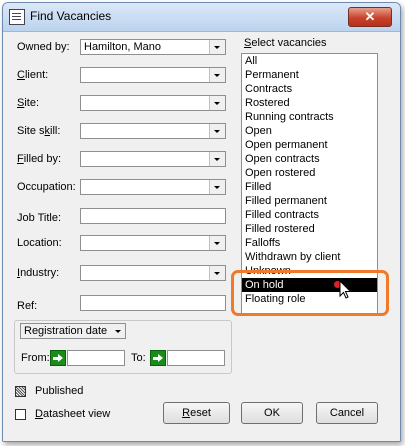 This screenshot has width=405, height=446. What do you see at coordinates (310, 293) in the screenshot?
I see `highlight-annotation` at bounding box center [310, 293].